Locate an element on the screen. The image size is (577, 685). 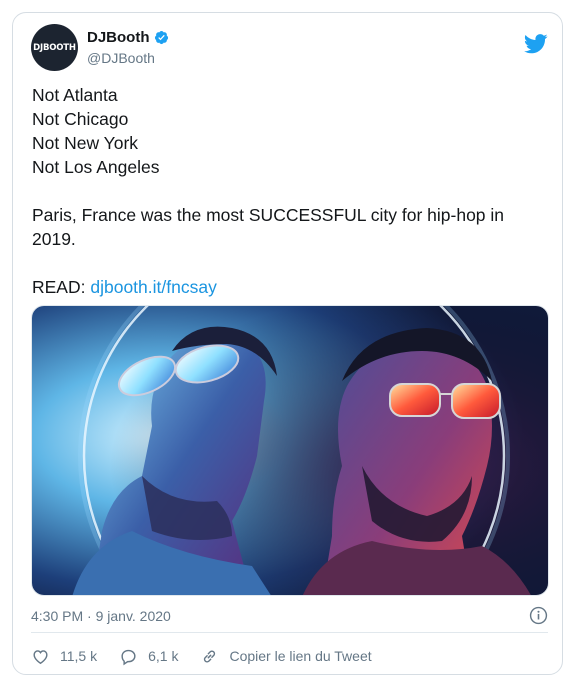
avatar: DJBOOTH is located at coordinates (54, 47).